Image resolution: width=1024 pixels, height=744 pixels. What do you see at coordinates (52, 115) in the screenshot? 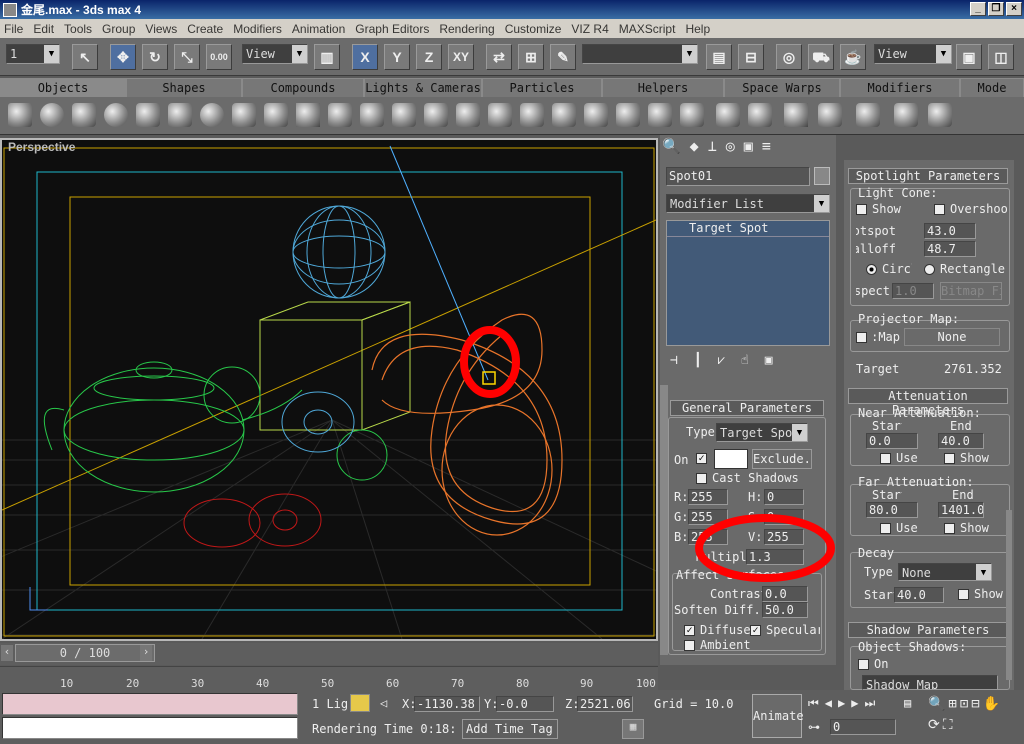
I see `sphere-icon` at bounding box center [52, 115].